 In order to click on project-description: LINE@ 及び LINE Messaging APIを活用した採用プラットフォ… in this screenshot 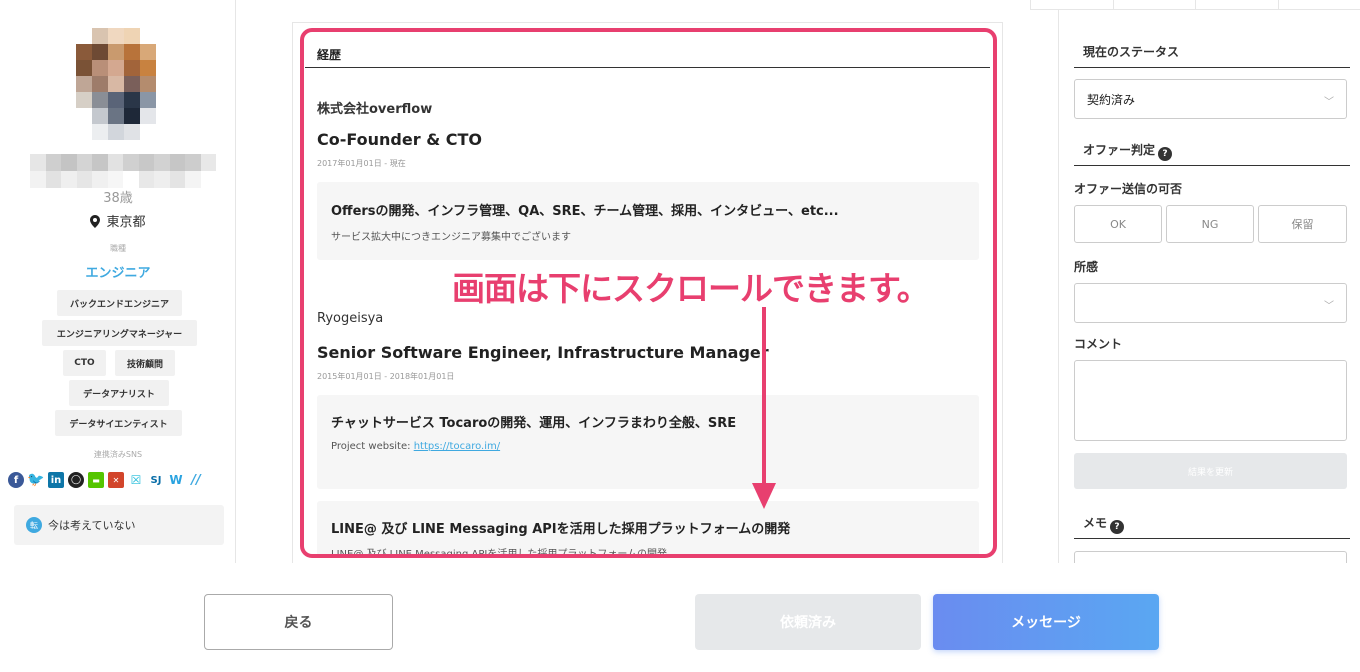, I will do `click(499, 552)`.